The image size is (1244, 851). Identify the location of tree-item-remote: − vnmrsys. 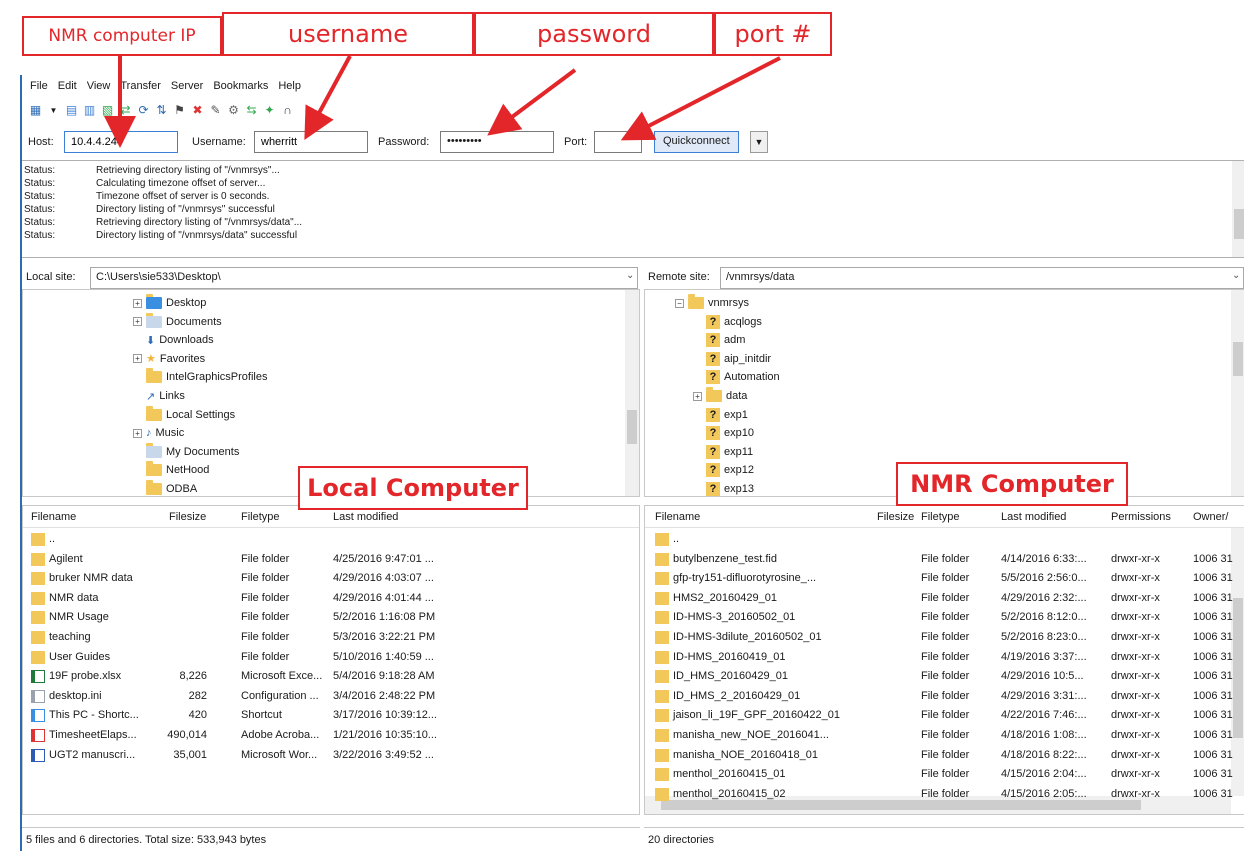
(712, 303).